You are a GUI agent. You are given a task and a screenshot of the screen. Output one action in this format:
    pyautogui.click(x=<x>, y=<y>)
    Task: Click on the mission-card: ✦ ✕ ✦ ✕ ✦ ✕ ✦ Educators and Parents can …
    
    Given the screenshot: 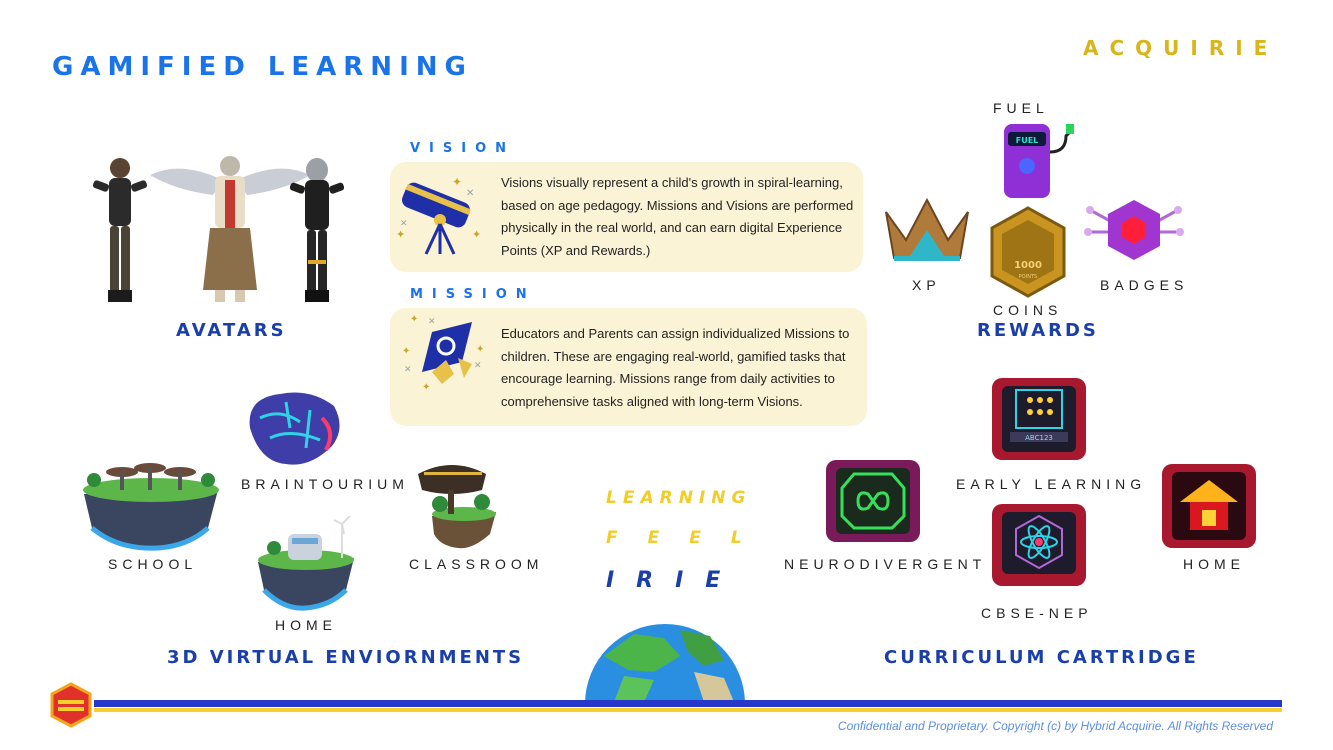 What is the action you would take?
    pyautogui.click(x=628, y=367)
    